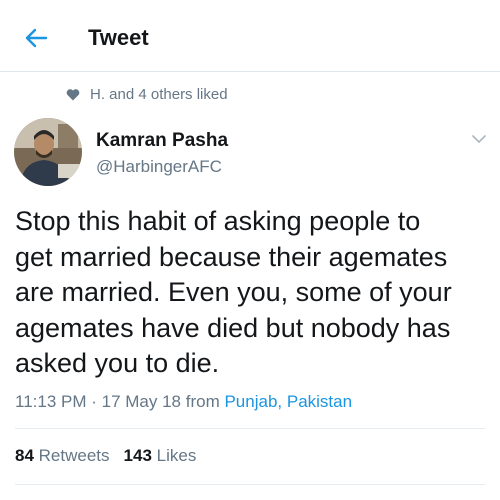  Describe the element at coordinates (74, 455) in the screenshot. I see `retweets-label: Retweets` at that location.